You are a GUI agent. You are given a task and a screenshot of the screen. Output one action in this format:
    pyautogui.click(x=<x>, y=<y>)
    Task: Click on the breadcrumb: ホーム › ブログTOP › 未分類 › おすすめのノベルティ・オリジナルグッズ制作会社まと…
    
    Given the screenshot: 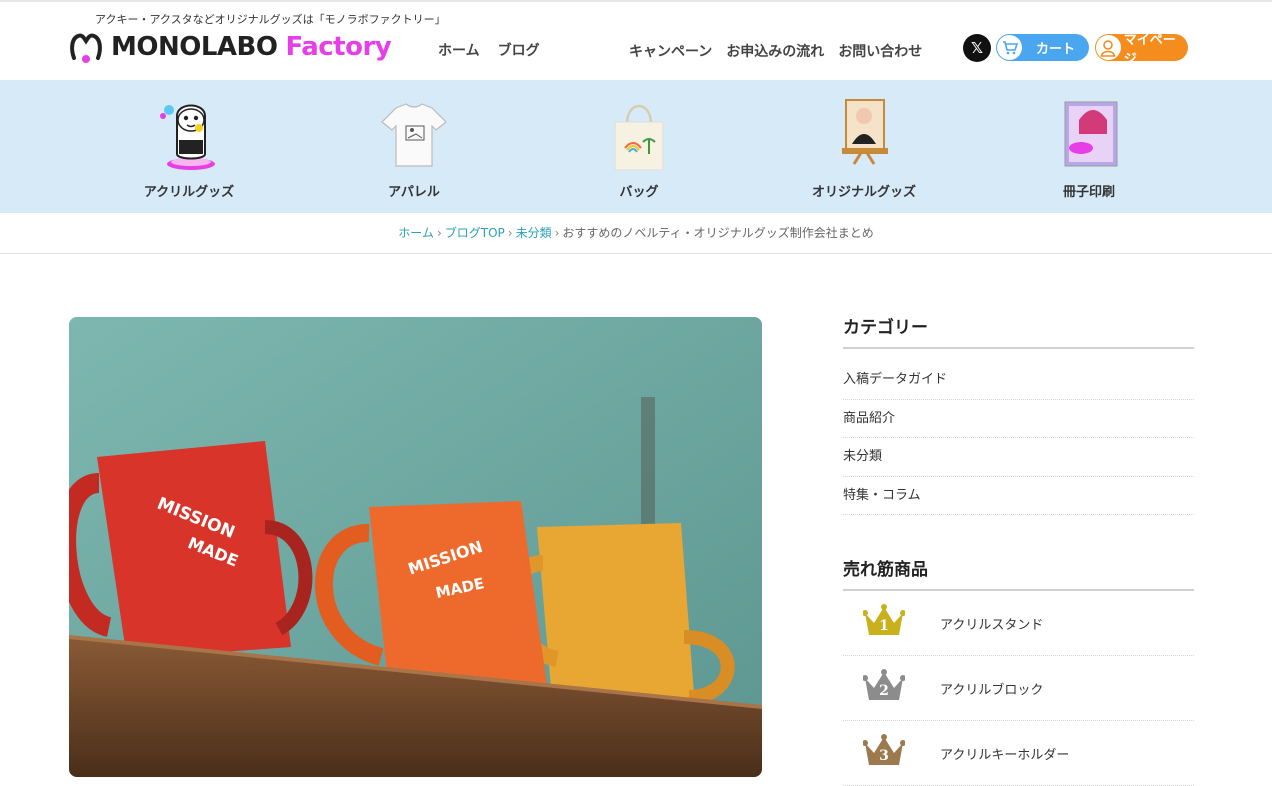 What is the action you would take?
    pyautogui.click(x=636, y=233)
    